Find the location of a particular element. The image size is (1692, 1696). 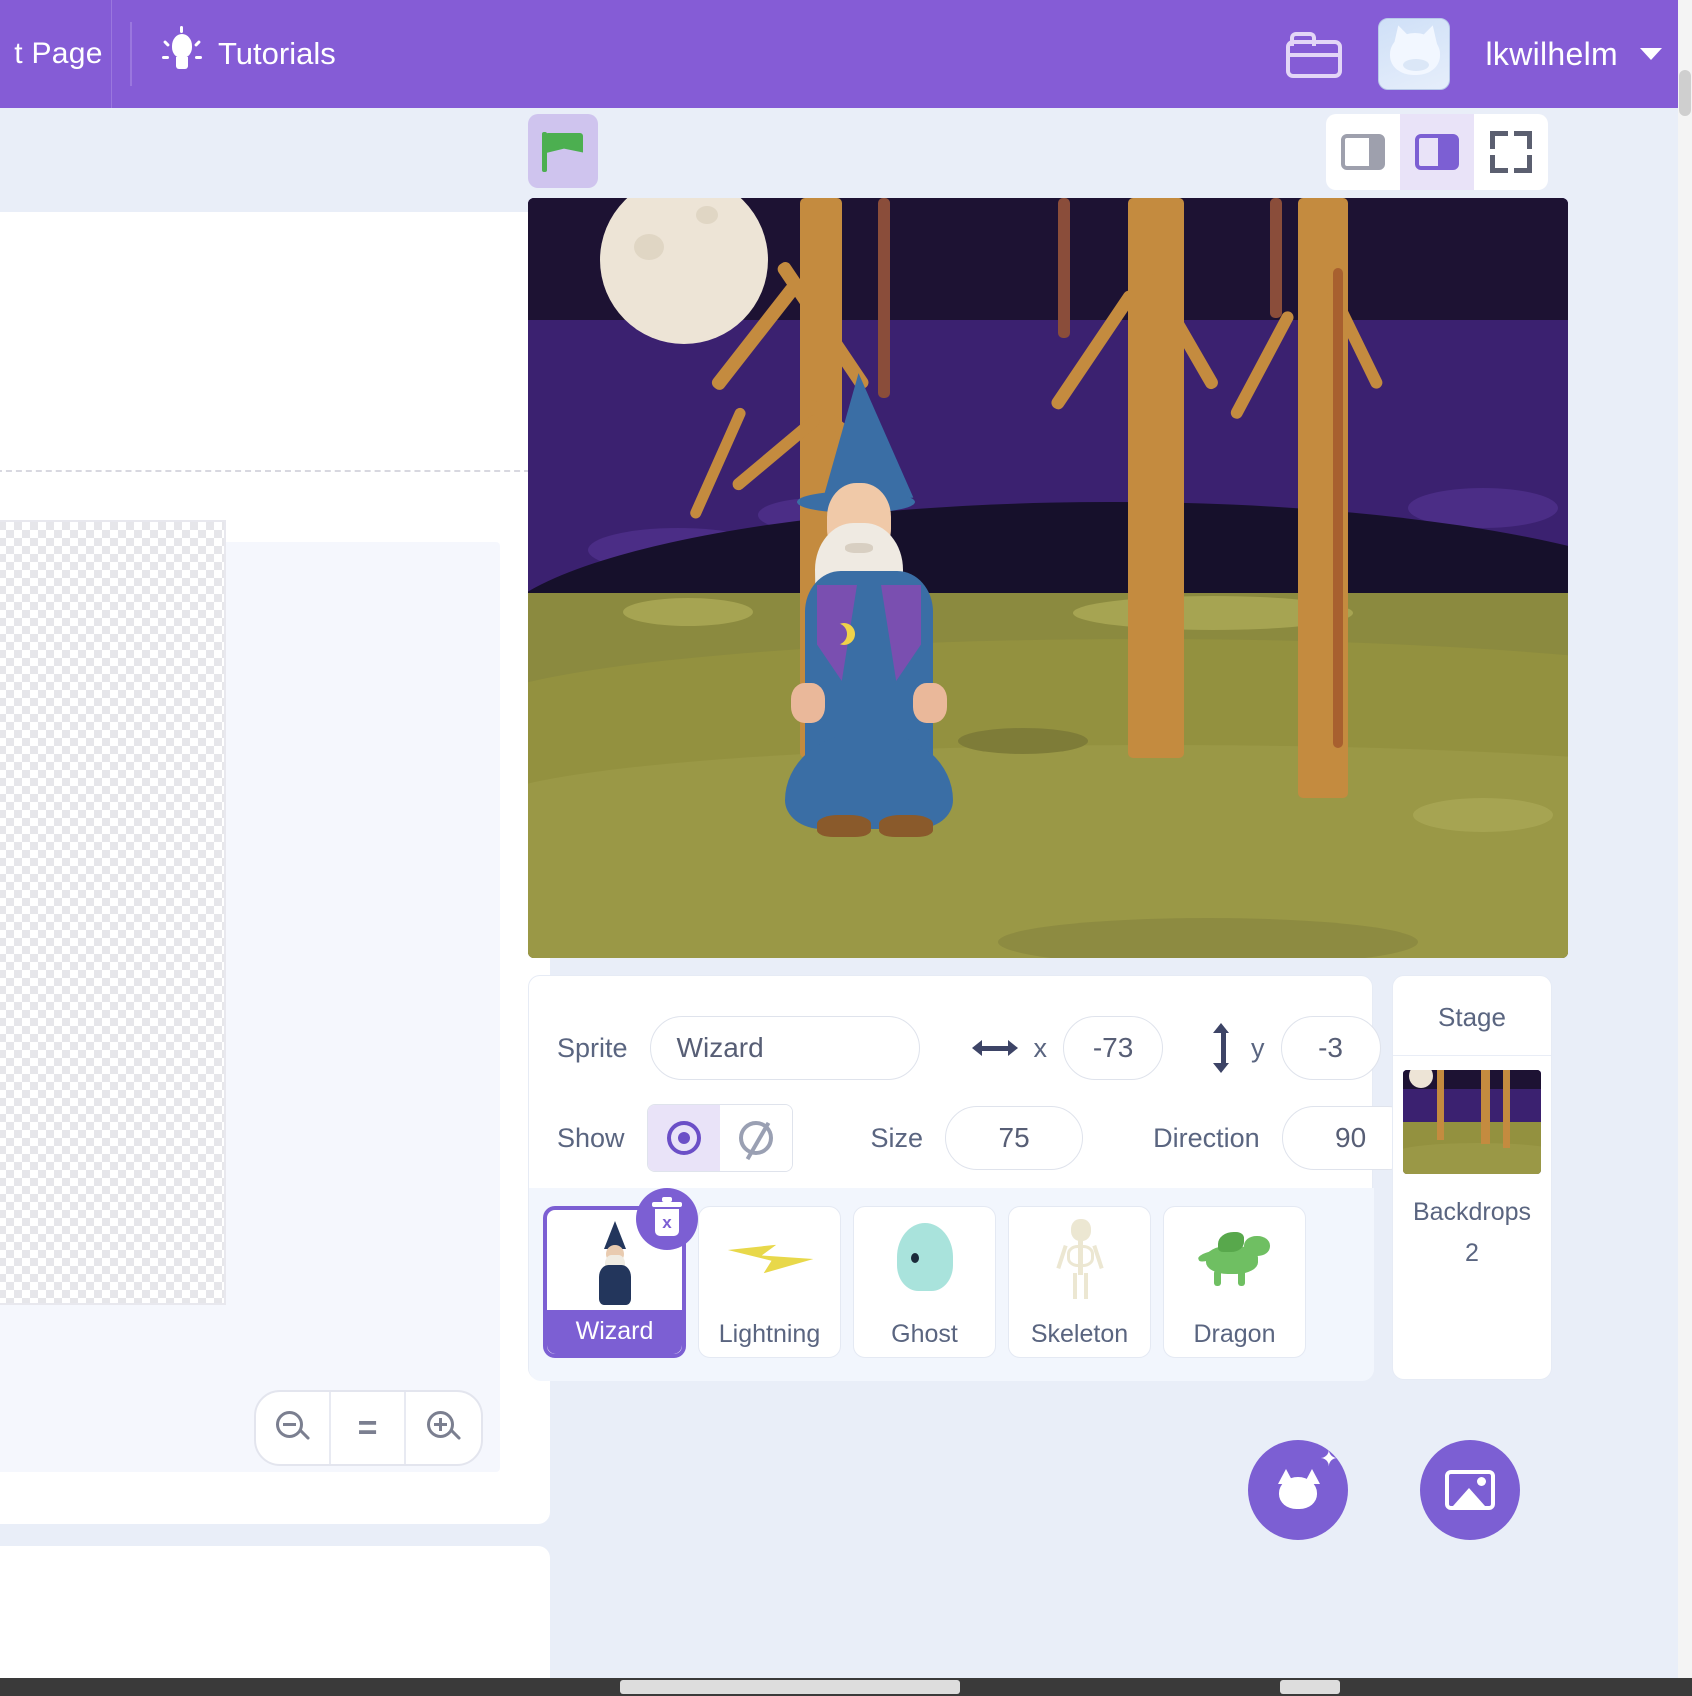

size-input: 75 is located at coordinates (1014, 1138).